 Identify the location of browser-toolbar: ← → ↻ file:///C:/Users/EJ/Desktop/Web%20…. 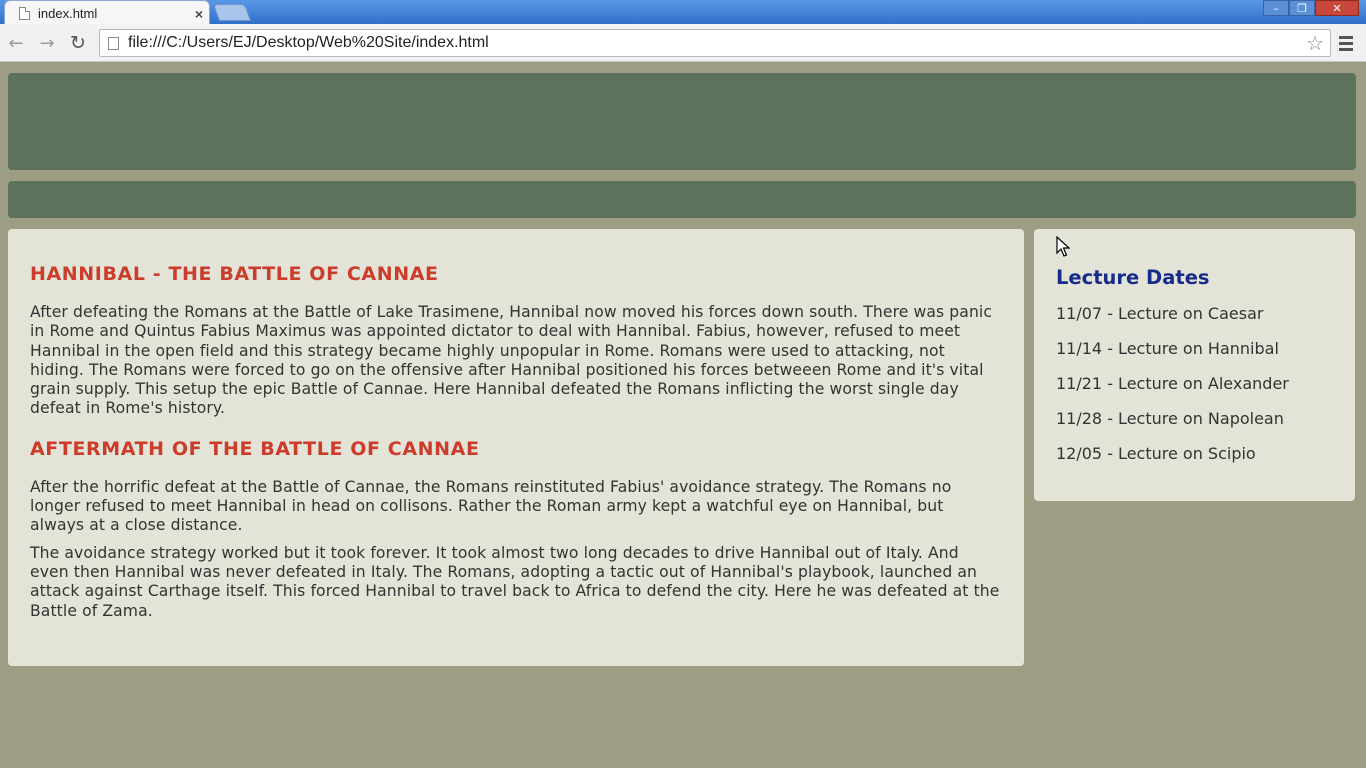
(683, 43).